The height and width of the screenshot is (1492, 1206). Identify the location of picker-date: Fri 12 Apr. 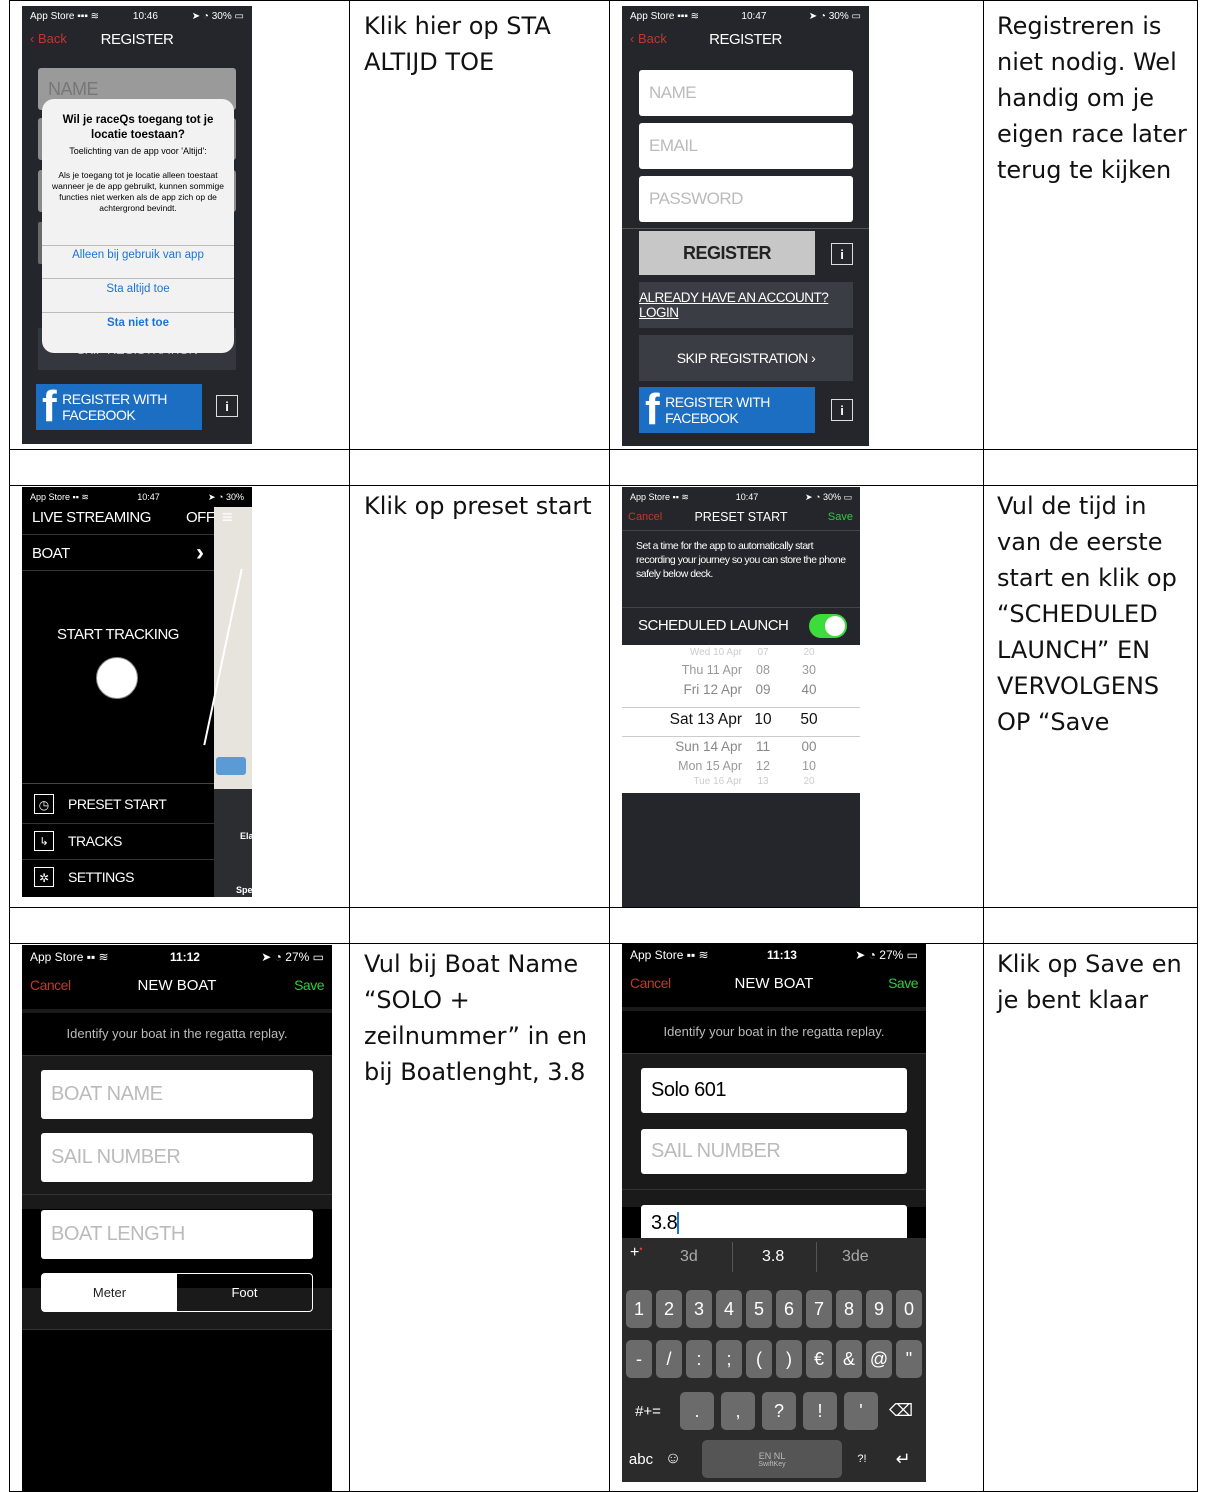
(697, 689).